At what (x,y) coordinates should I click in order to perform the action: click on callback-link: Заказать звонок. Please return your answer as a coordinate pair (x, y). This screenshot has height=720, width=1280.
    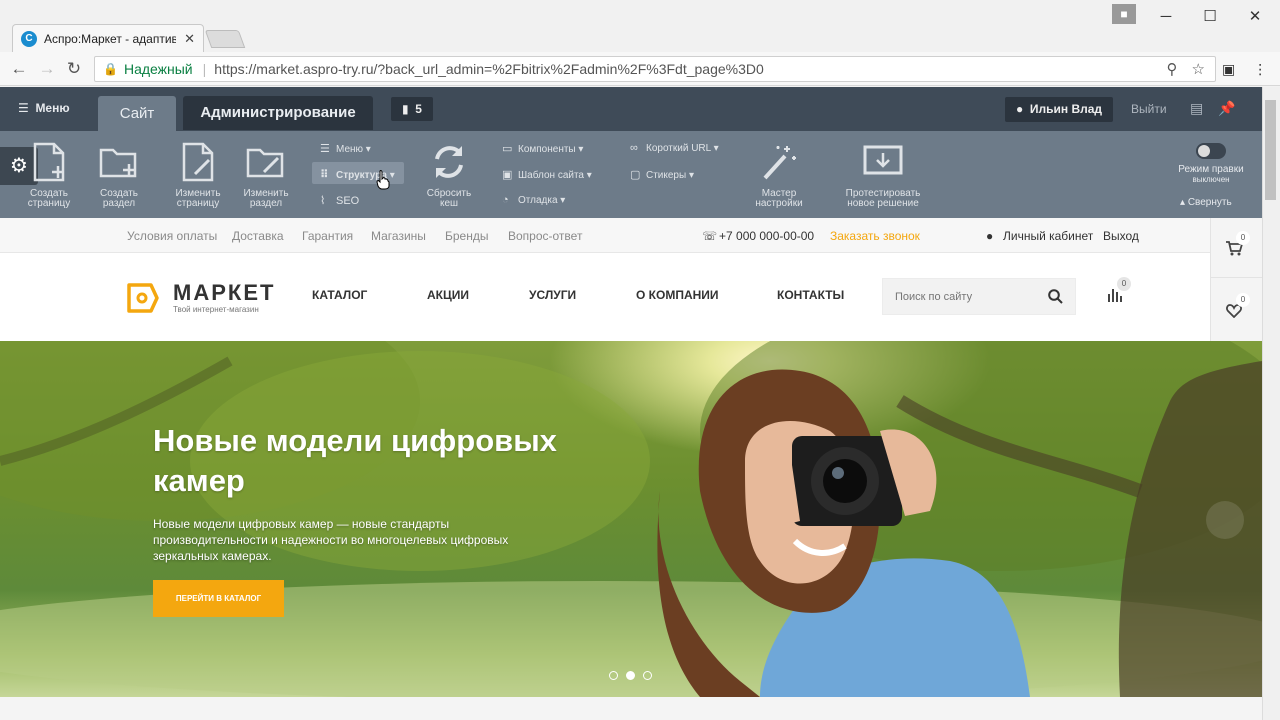
    Looking at the image, I should click on (875, 236).